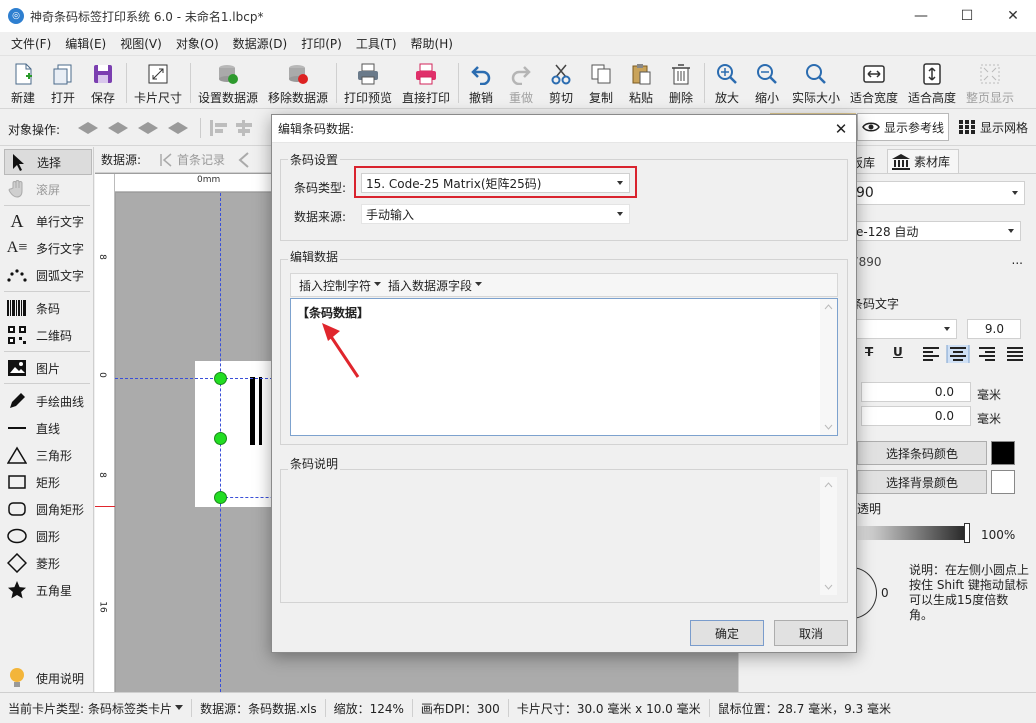  What do you see at coordinates (426, 83) in the screenshot?
I see `direct-print-button: 直接打印` at bounding box center [426, 83].